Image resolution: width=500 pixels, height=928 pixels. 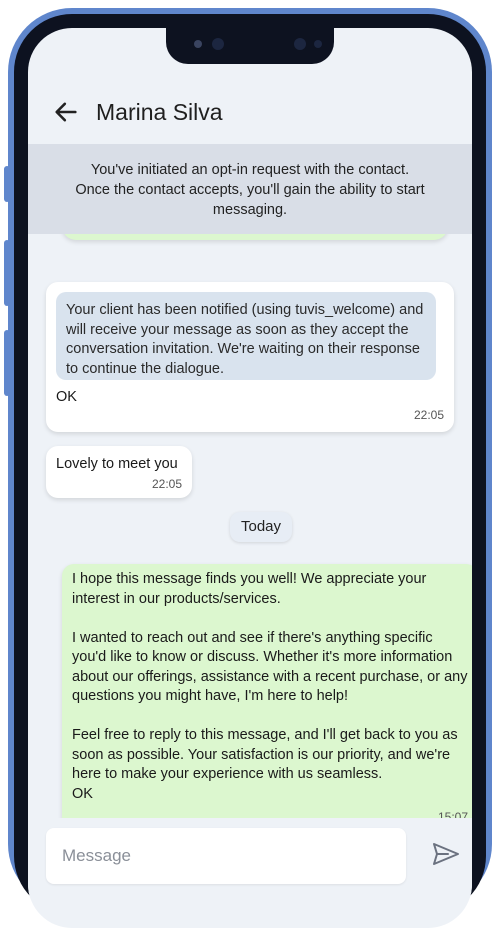 I want to click on message-bubble: Lovely to meet you 22:05, so click(x=119, y=472).